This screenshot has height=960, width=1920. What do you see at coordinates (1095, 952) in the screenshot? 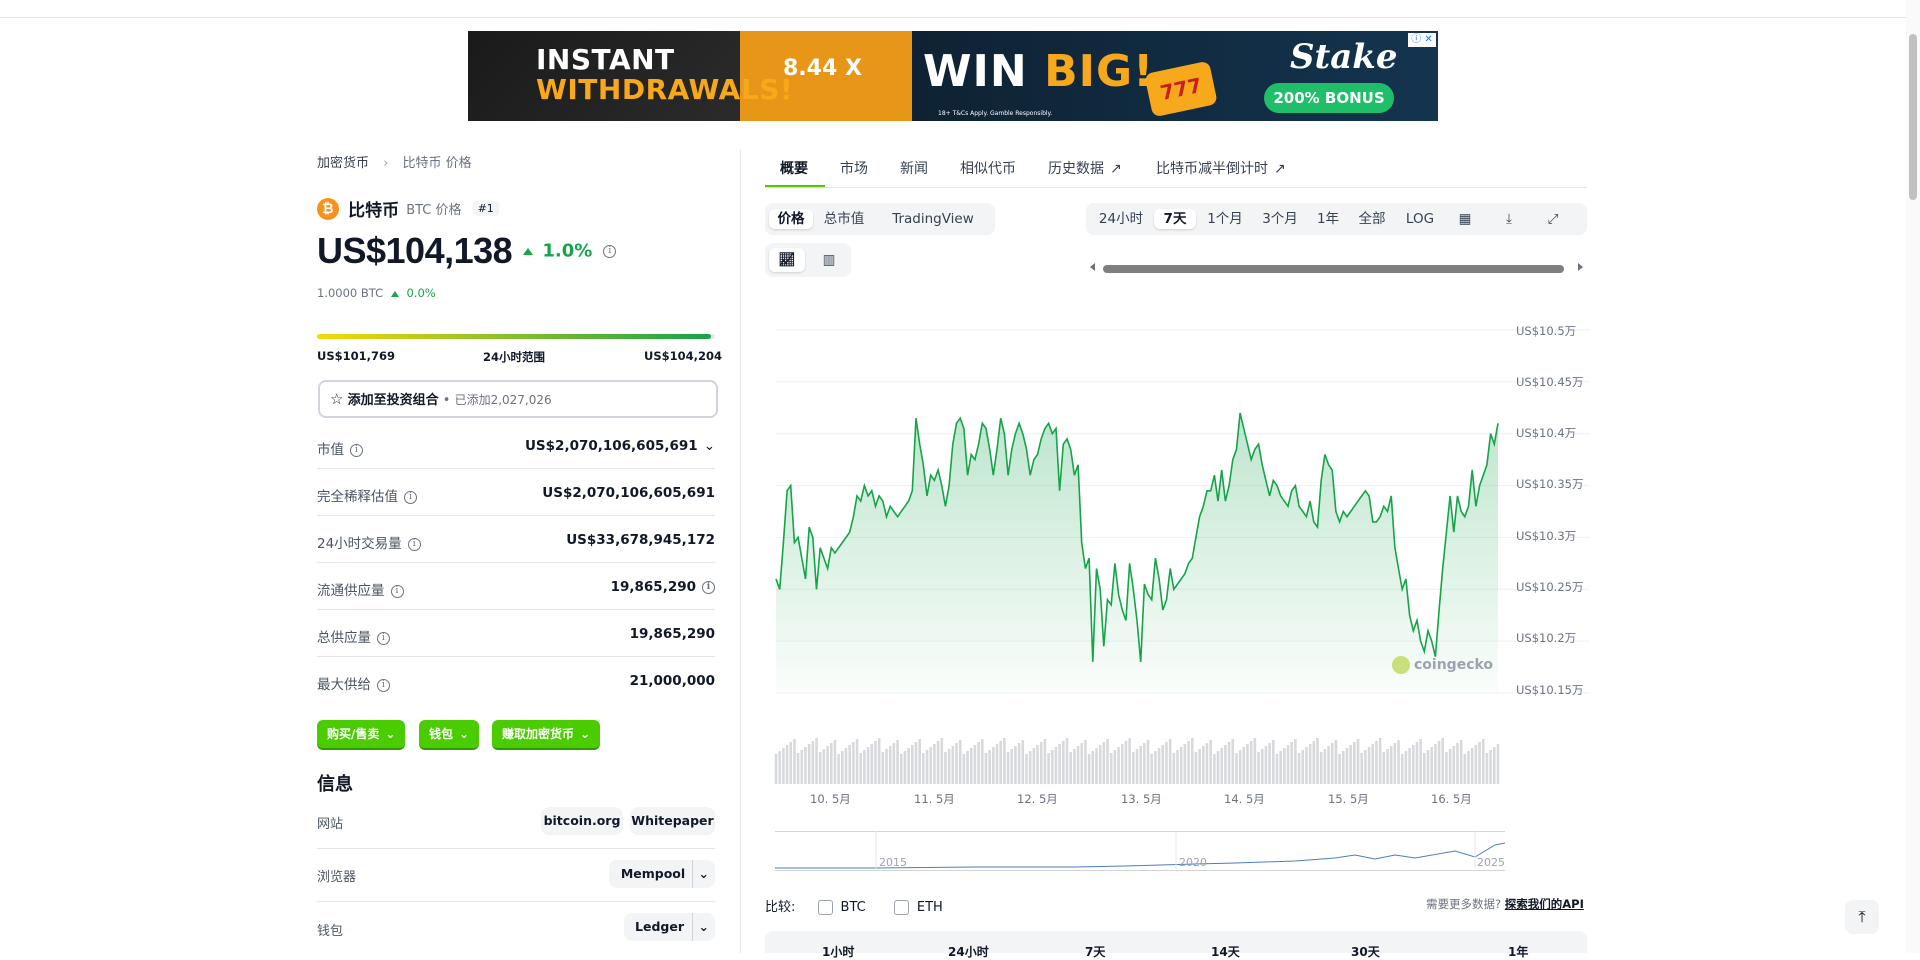
I see `perf-col-7d: 7天` at bounding box center [1095, 952].